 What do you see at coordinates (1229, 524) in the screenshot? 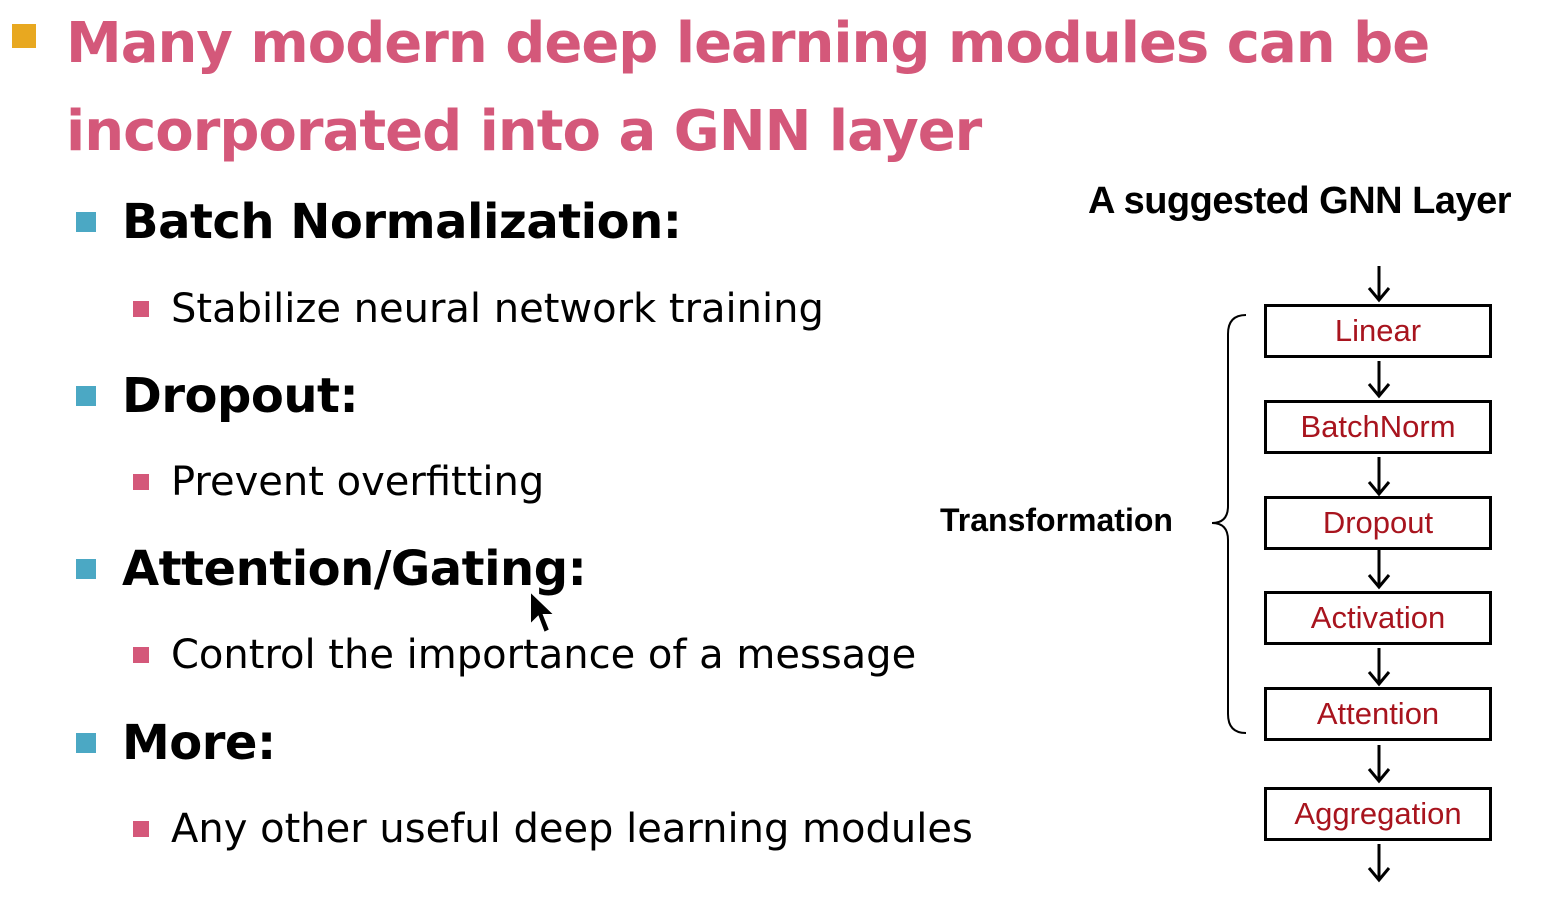
I see `transformation-brace` at bounding box center [1229, 524].